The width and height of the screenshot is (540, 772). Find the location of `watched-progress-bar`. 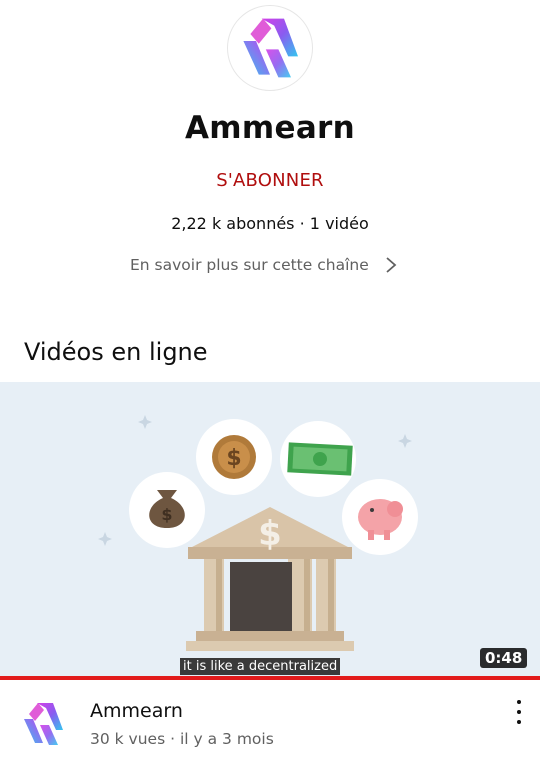

watched-progress-bar is located at coordinates (270, 678).